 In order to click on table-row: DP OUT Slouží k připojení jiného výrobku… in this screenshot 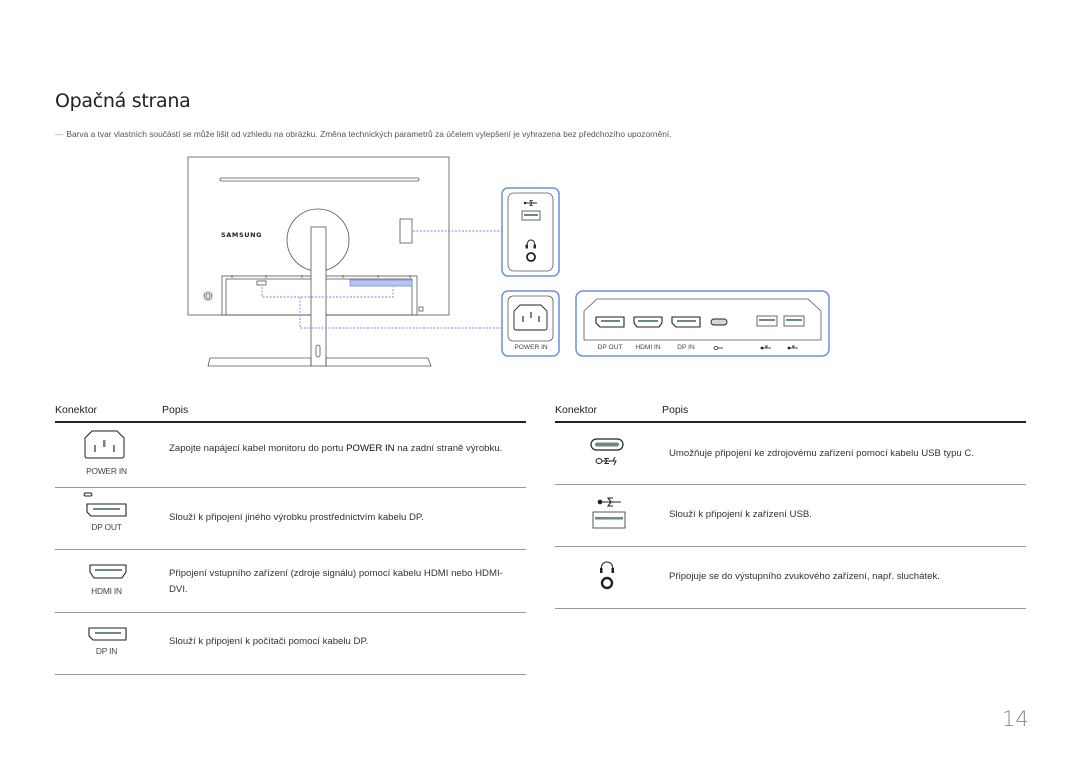, I will do `click(290, 519)`.